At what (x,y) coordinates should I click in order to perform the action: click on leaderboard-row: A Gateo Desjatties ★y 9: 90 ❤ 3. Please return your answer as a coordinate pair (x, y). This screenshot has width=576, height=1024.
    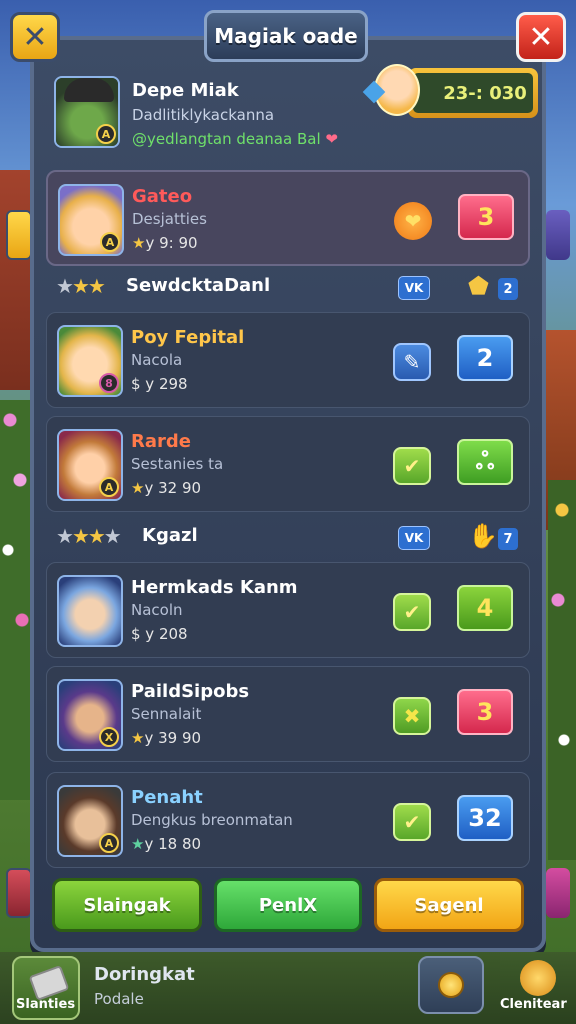
    Looking at the image, I should click on (288, 218).